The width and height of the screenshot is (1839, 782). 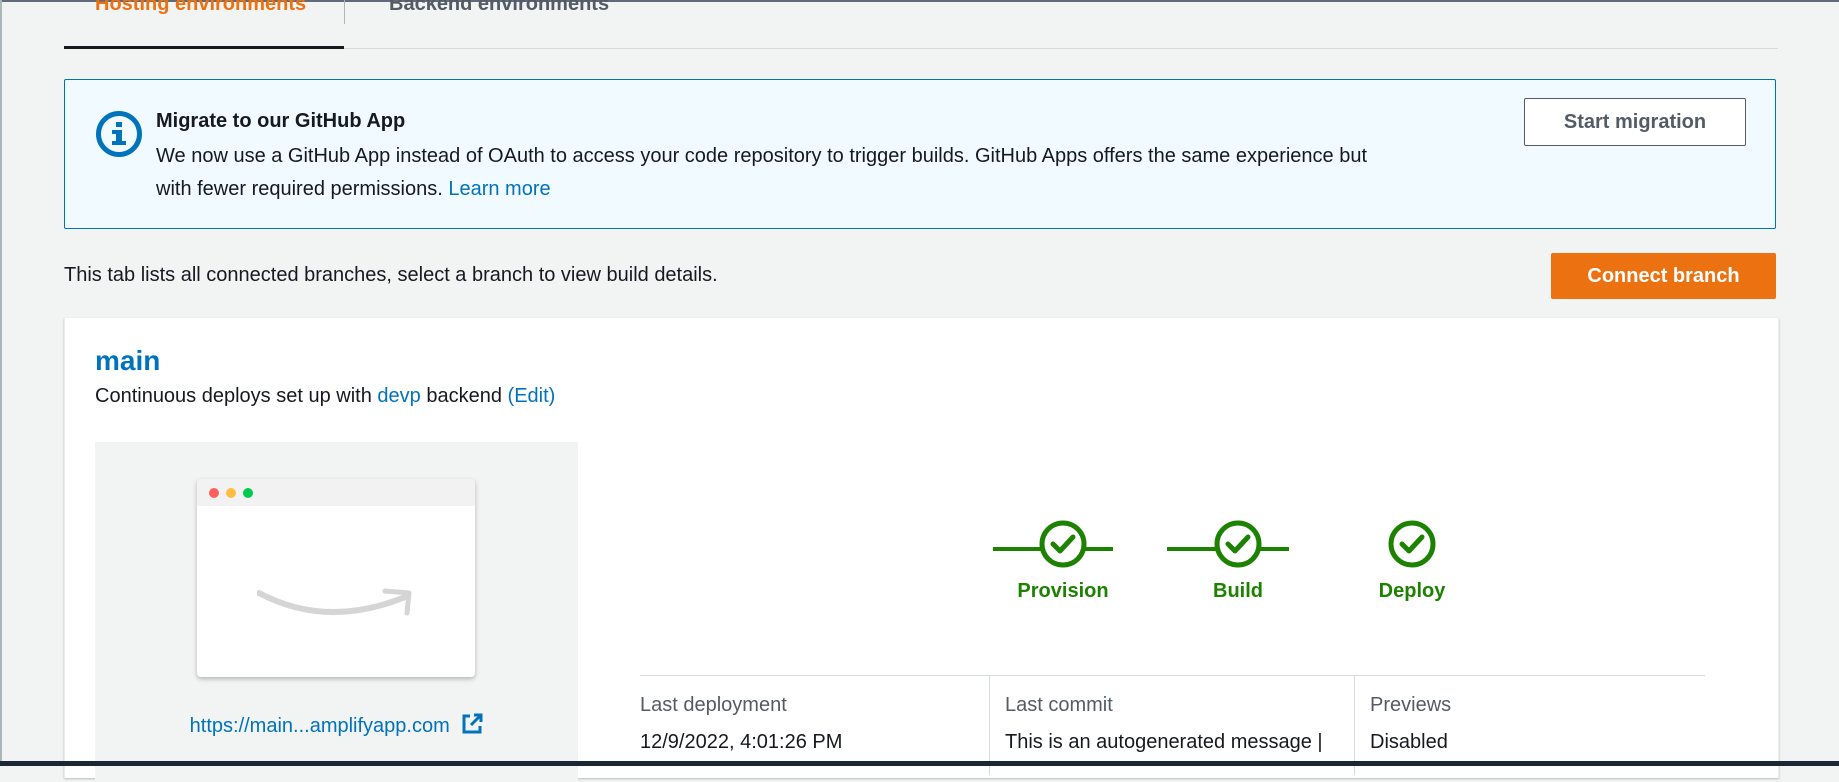 I want to click on start-migration-button: Start migration, so click(x=1635, y=122).